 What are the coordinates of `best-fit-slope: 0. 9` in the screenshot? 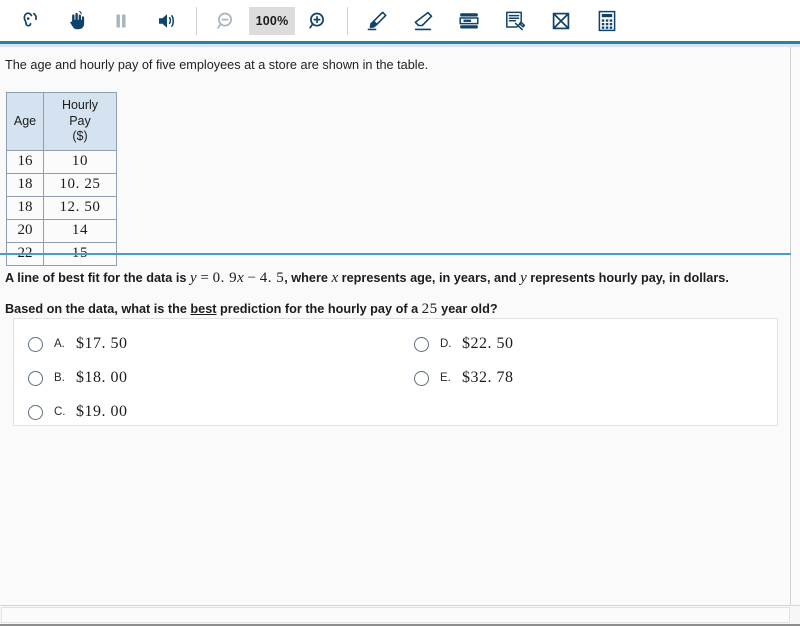 It's located at (225, 278).